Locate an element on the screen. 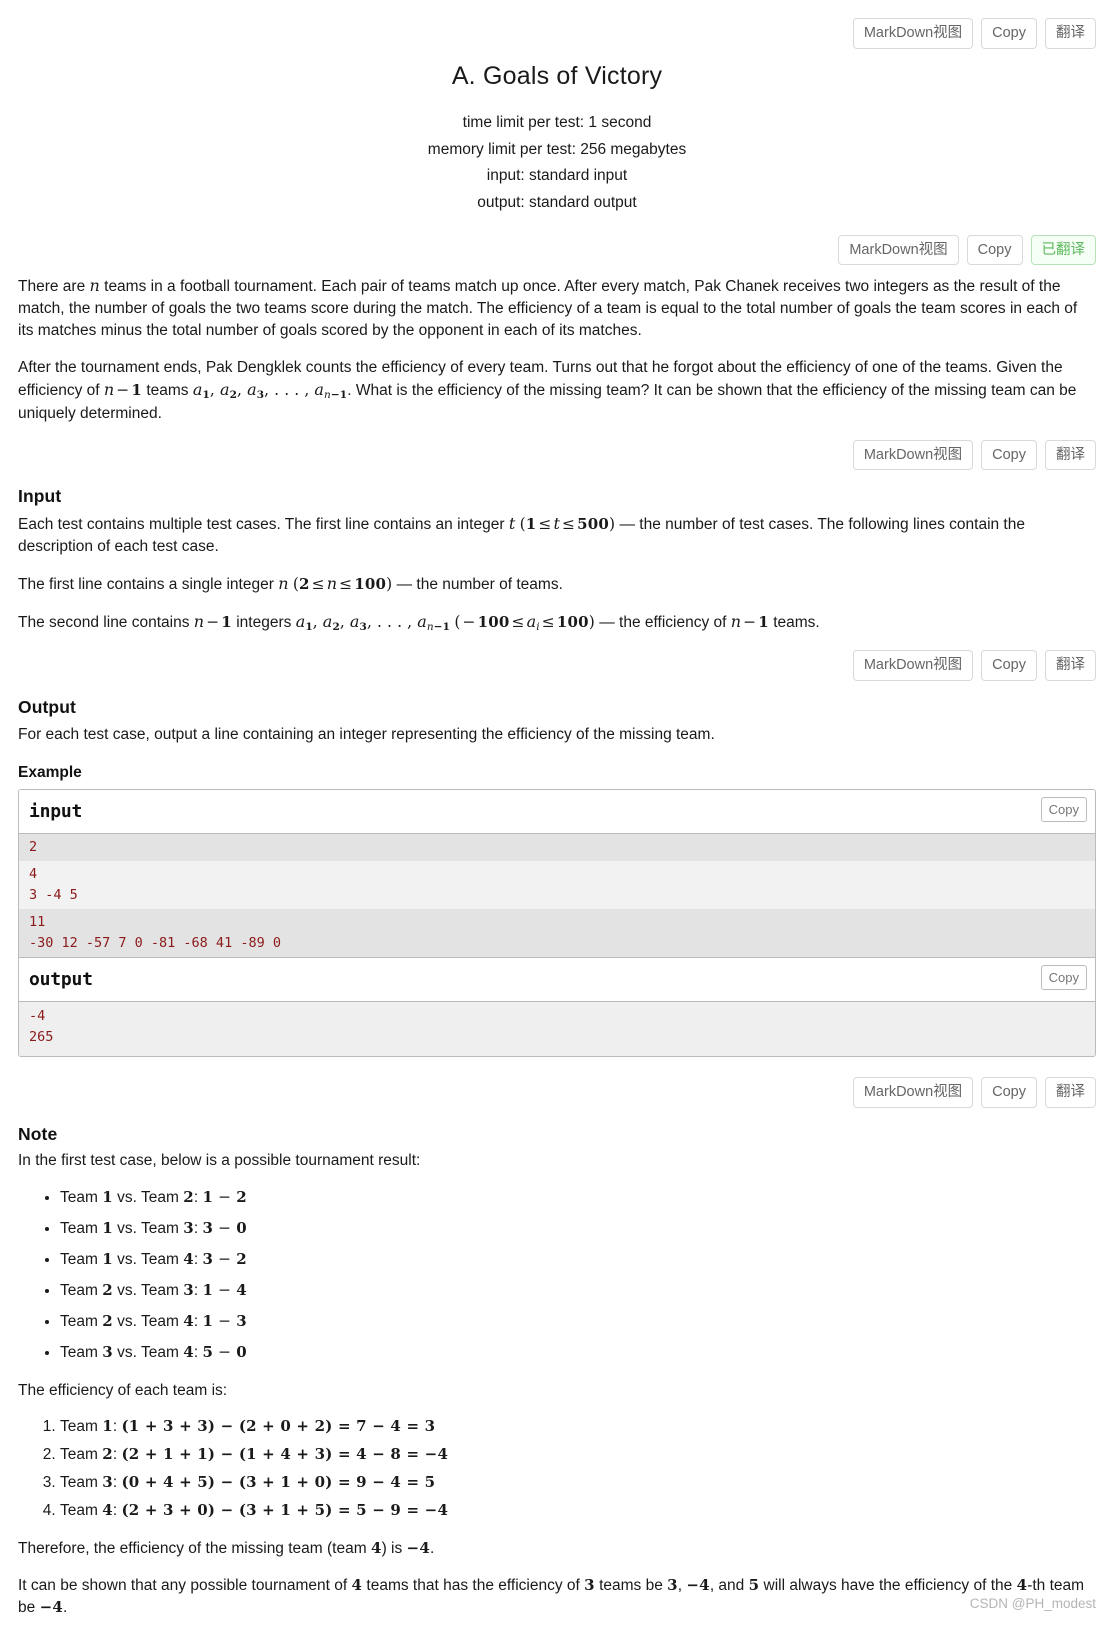 The image size is (1114, 1634). final-n2: 3 is located at coordinates (589, 1585).